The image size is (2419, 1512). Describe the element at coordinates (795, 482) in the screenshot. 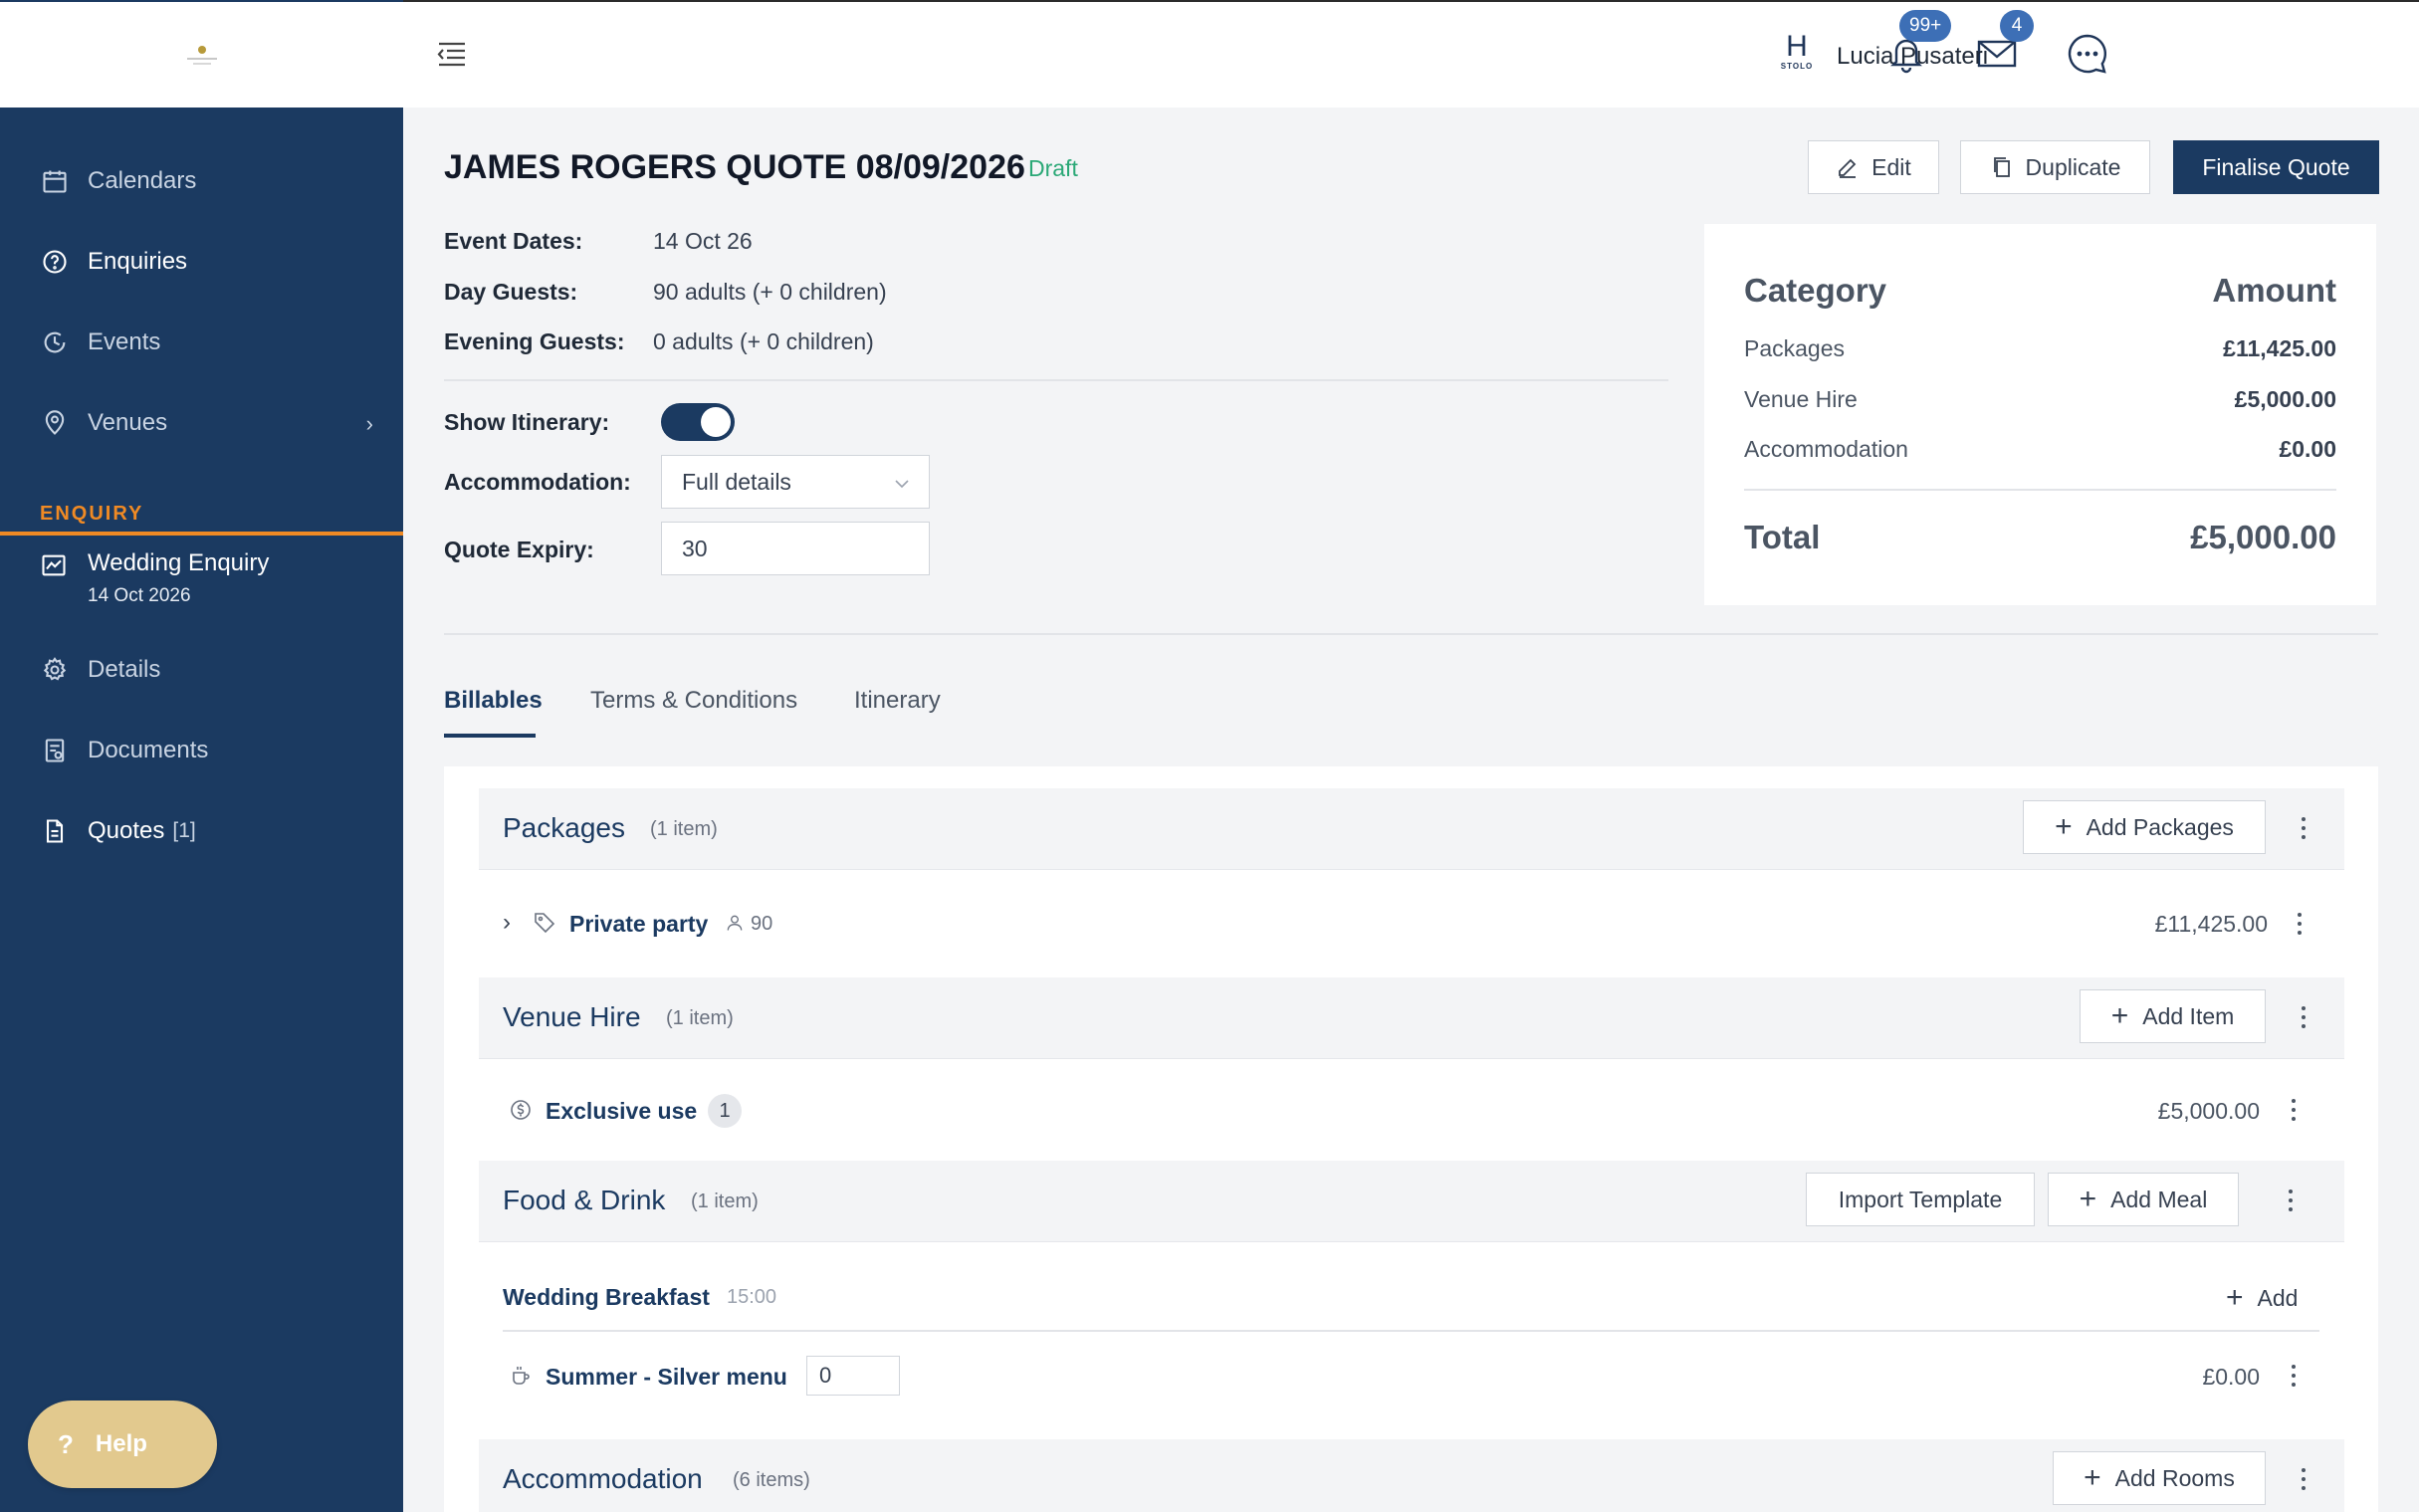

I see `accommodation-select: Full details` at that location.